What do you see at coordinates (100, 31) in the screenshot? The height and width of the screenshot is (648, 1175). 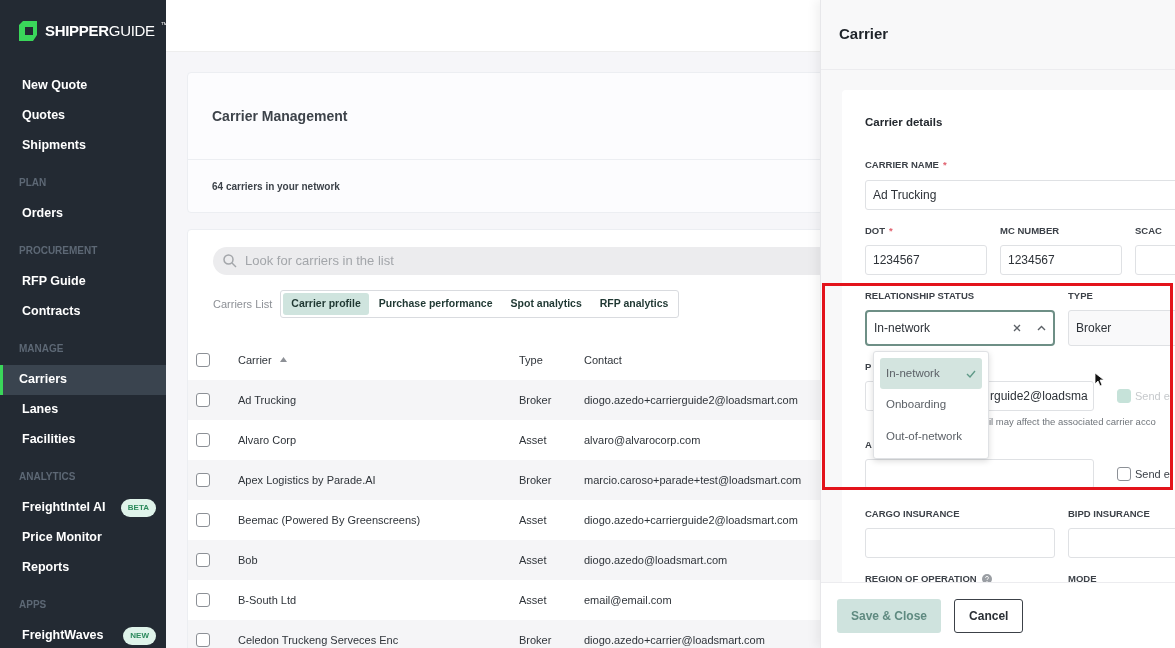 I see `logo-text: SHIPPERGUIDE` at bounding box center [100, 31].